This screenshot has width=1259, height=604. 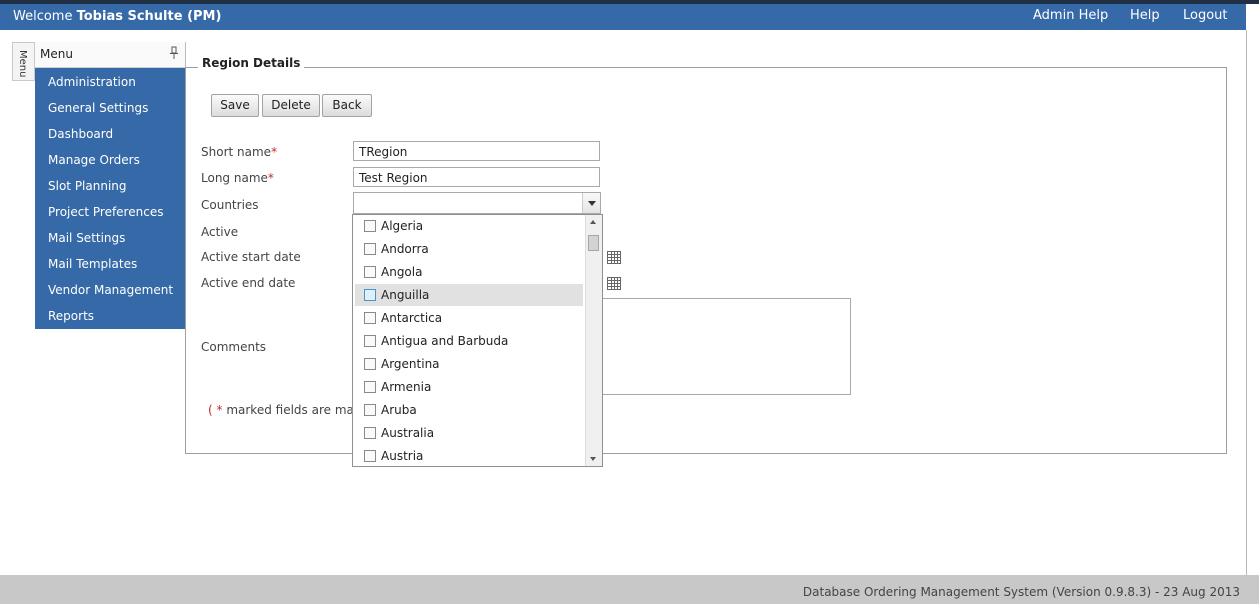 What do you see at coordinates (92, 82) in the screenshot?
I see `menu-item-administration: Administration` at bounding box center [92, 82].